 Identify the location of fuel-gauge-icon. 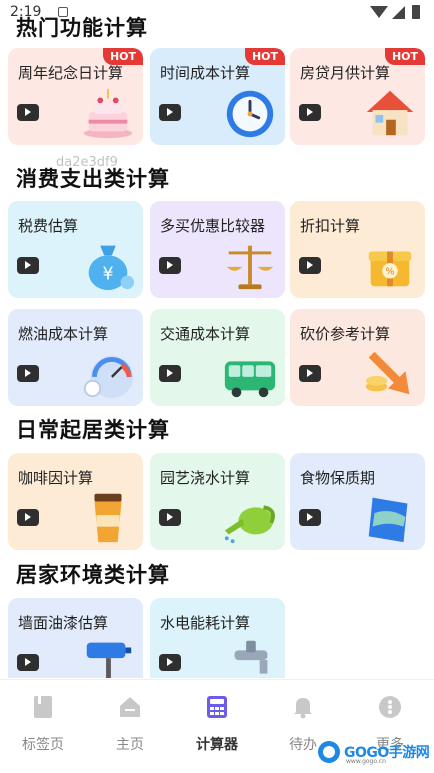
(108, 377).